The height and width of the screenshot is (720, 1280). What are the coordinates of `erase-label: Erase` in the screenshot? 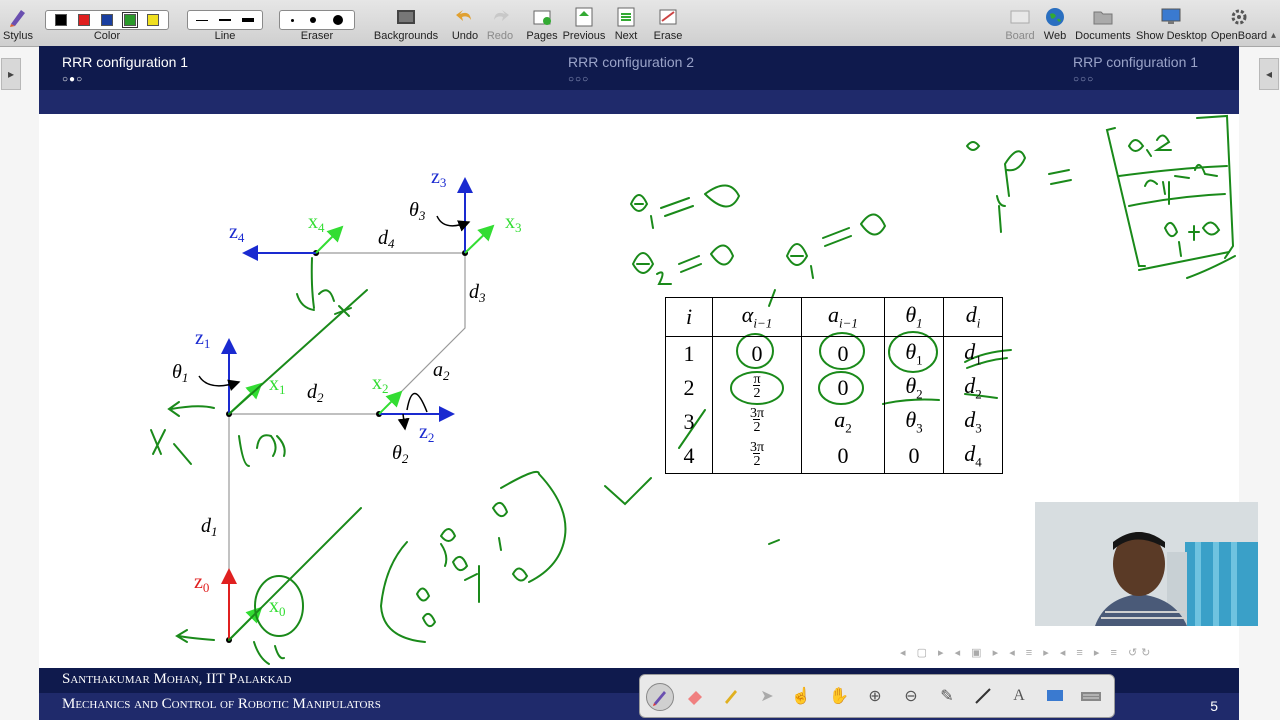 It's located at (668, 36).